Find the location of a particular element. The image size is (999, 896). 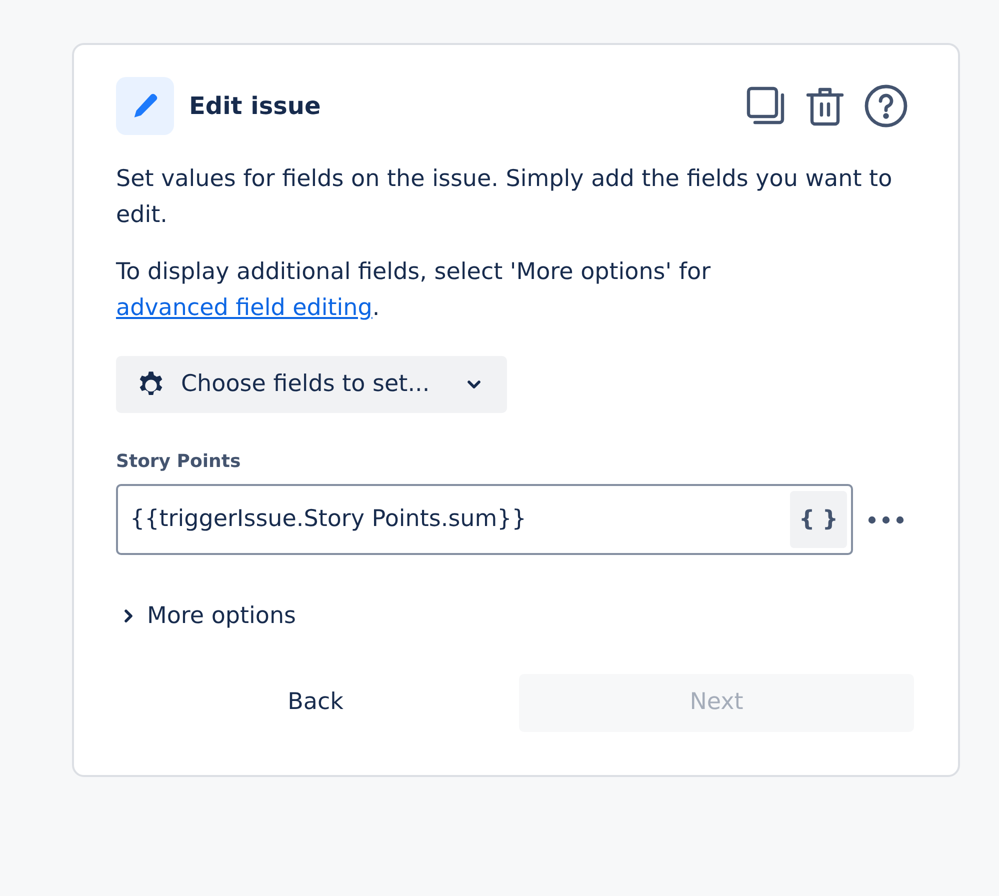

pencil-icon is located at coordinates (145, 106).